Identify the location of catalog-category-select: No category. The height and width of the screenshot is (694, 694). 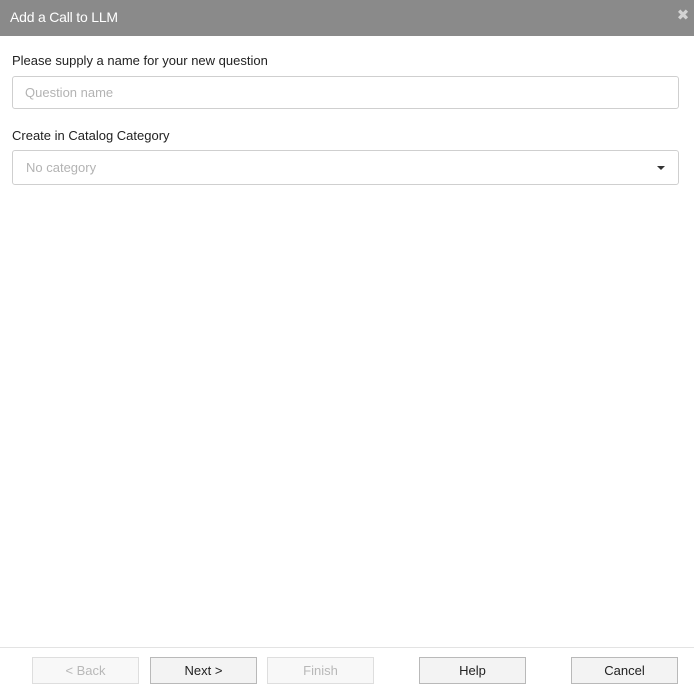
(345, 167).